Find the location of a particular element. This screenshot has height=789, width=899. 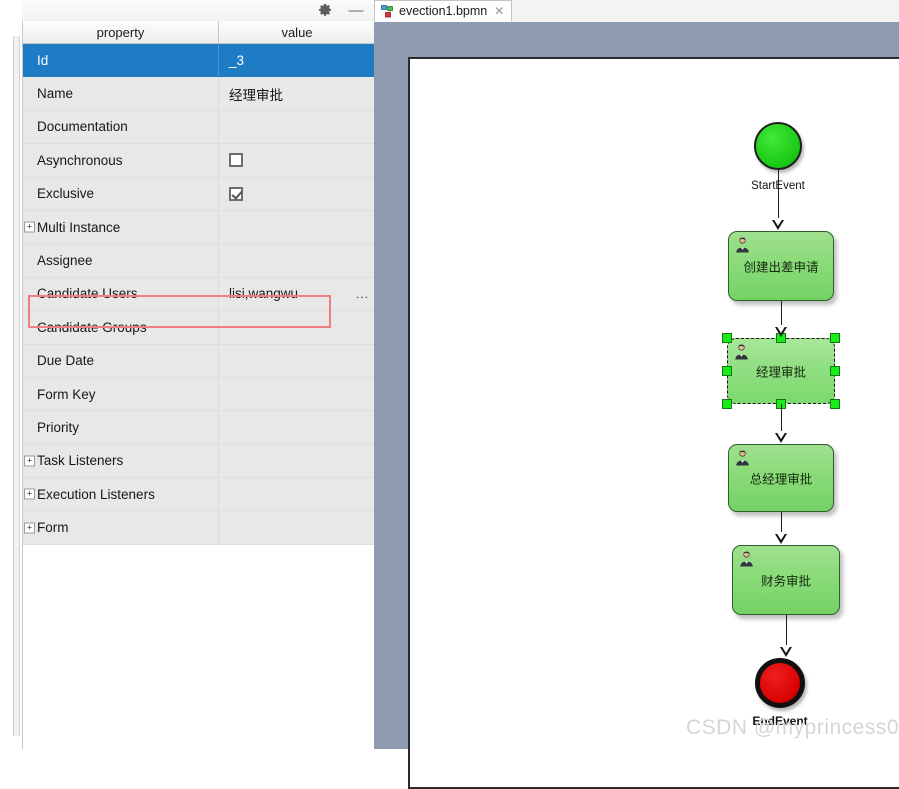

property-row-assignee: Assignee is located at coordinates (199, 261).